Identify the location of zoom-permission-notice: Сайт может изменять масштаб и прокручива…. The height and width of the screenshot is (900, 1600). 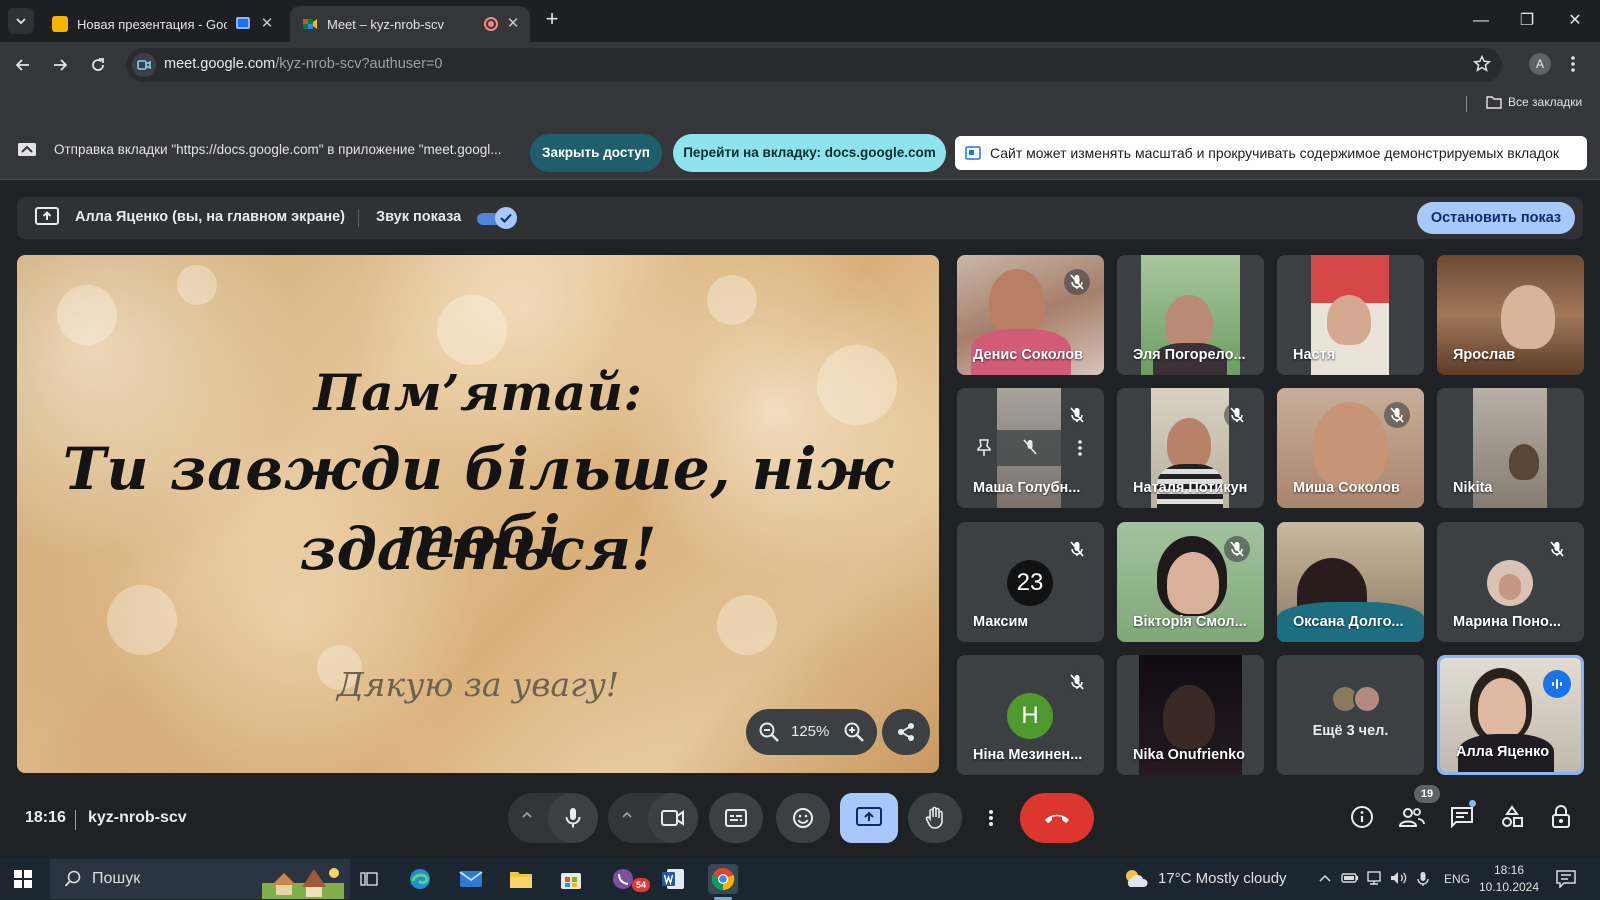
(1271, 153).